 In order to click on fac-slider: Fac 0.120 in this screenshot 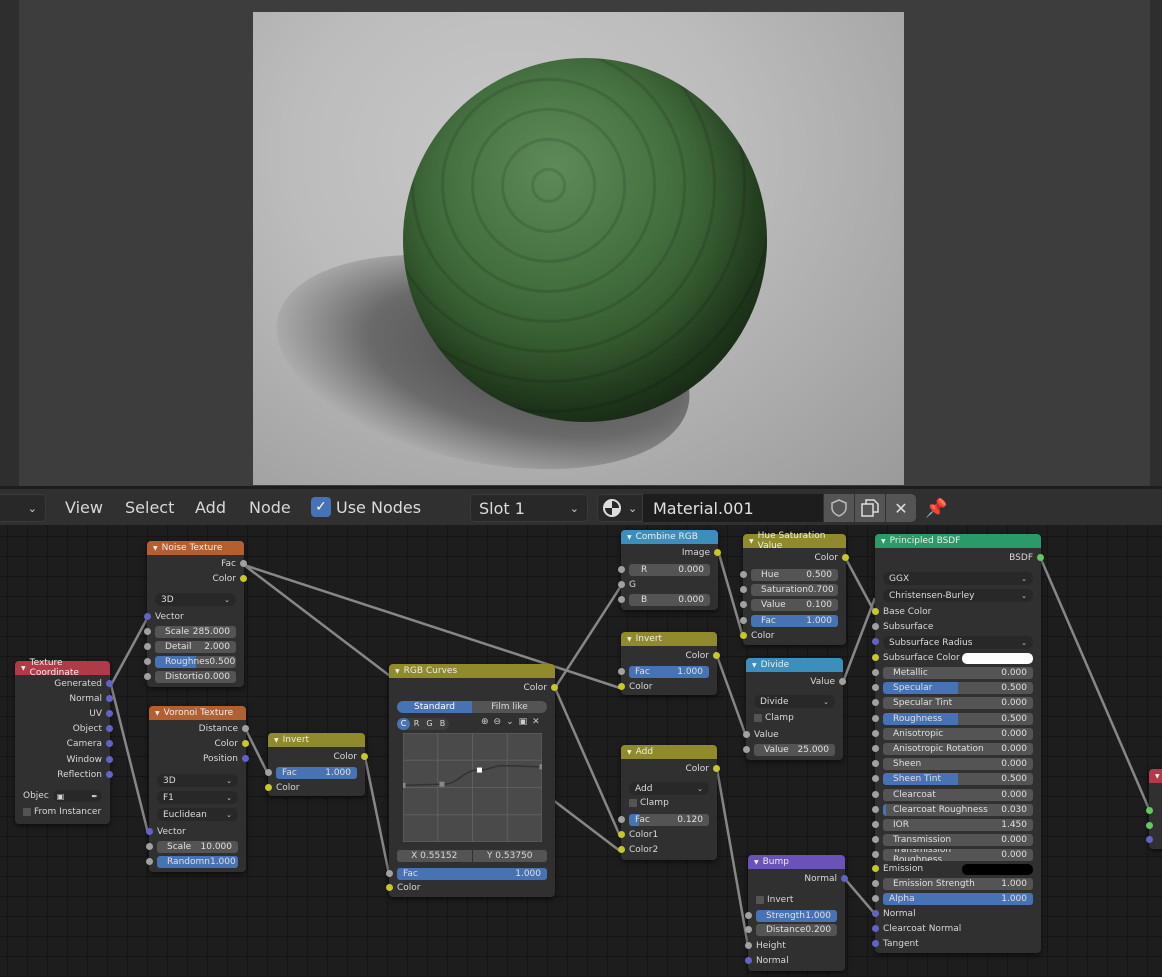, I will do `click(669, 820)`.